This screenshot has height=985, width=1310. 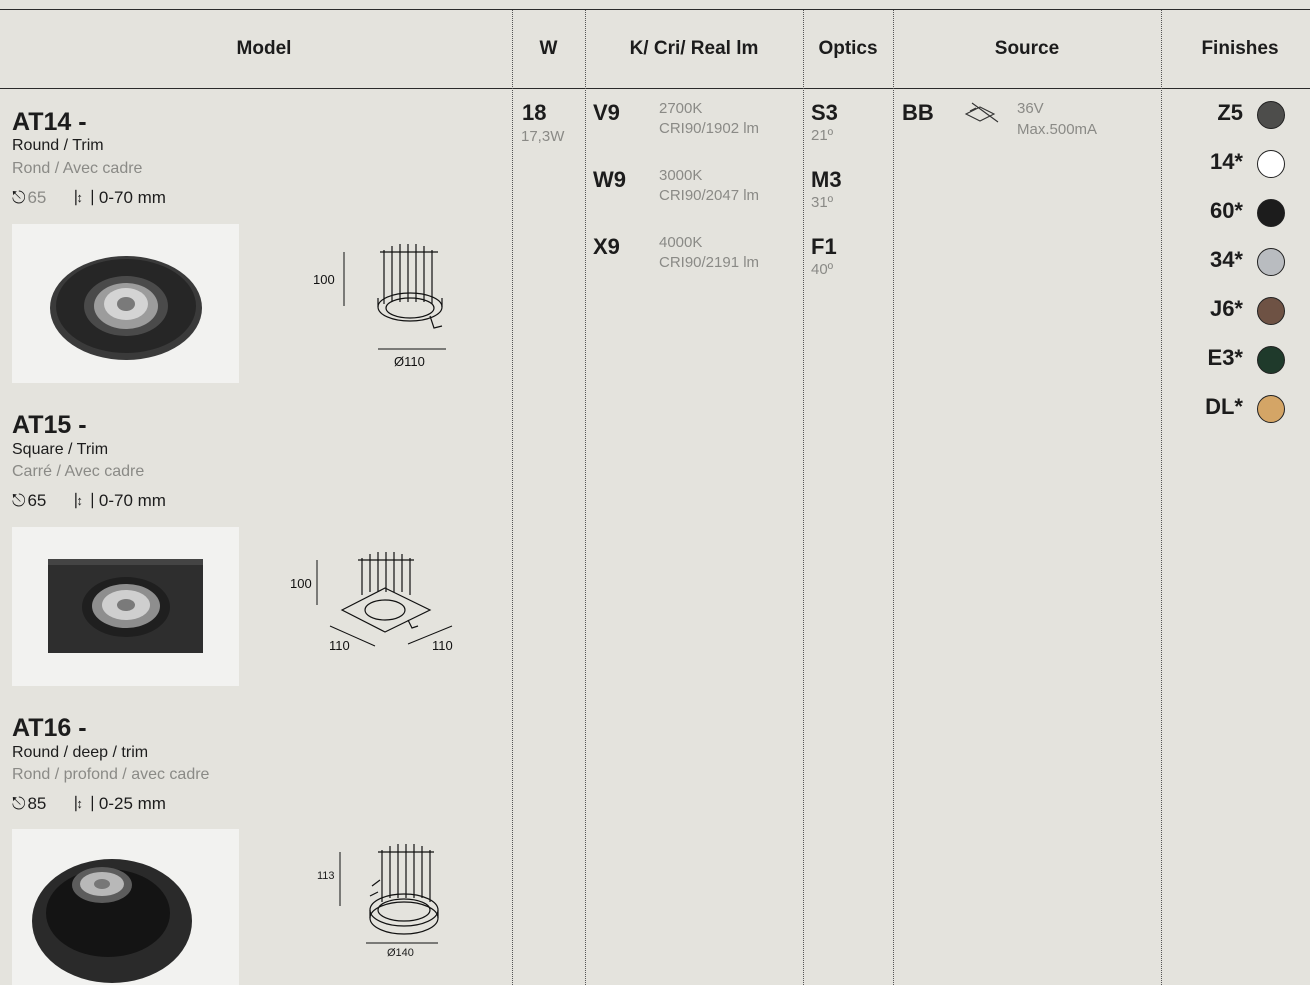 What do you see at coordinates (606, 112) in the screenshot?
I see `kcri-code: V9` at bounding box center [606, 112].